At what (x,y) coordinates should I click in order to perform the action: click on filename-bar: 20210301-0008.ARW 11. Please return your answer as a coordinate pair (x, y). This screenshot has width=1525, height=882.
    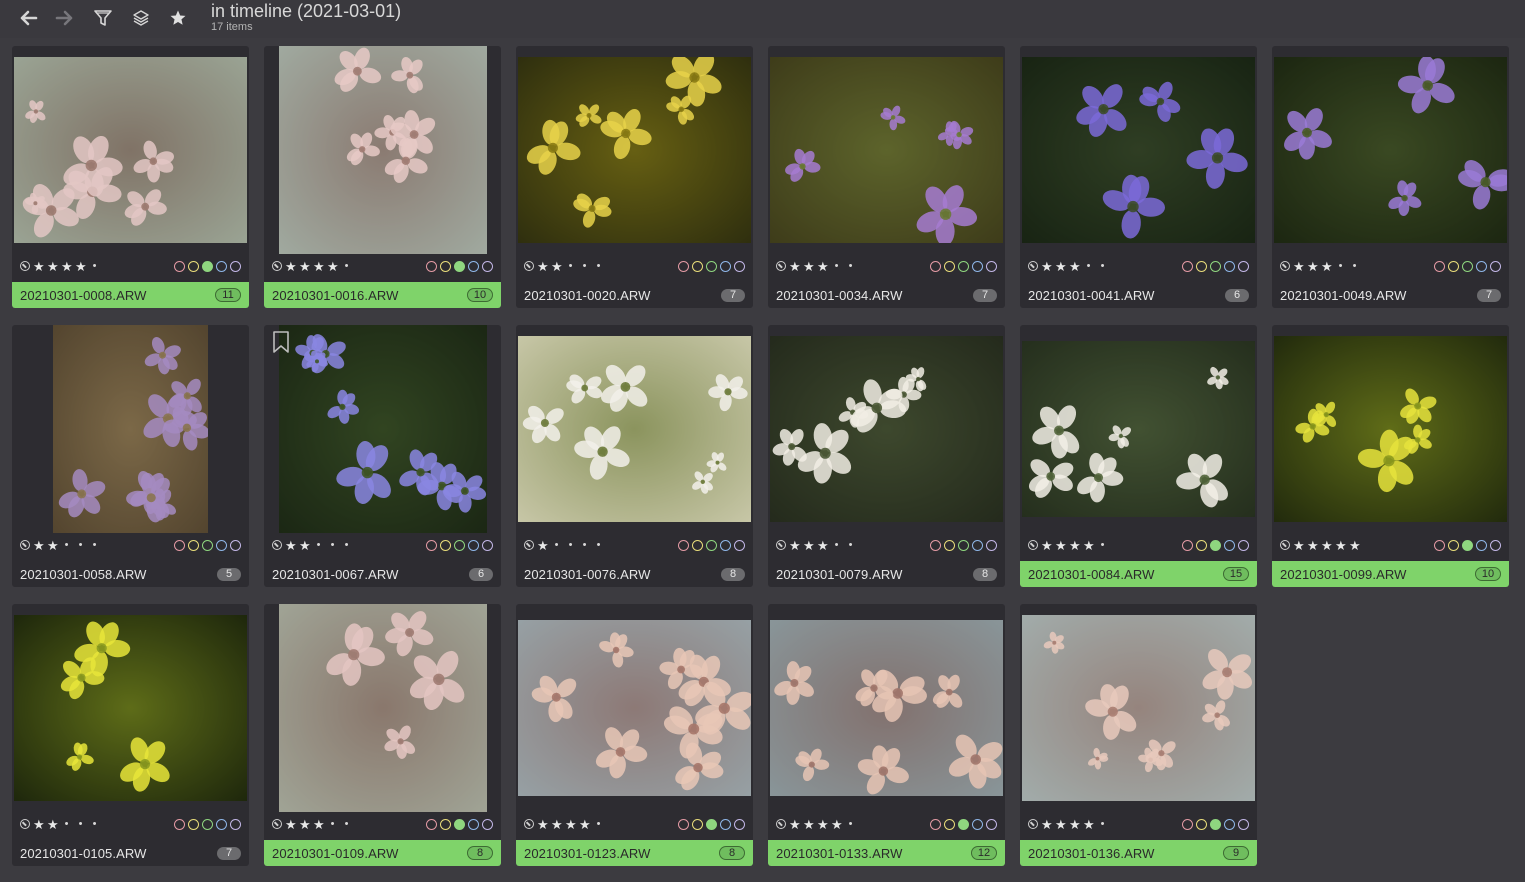
    Looking at the image, I should click on (130, 295).